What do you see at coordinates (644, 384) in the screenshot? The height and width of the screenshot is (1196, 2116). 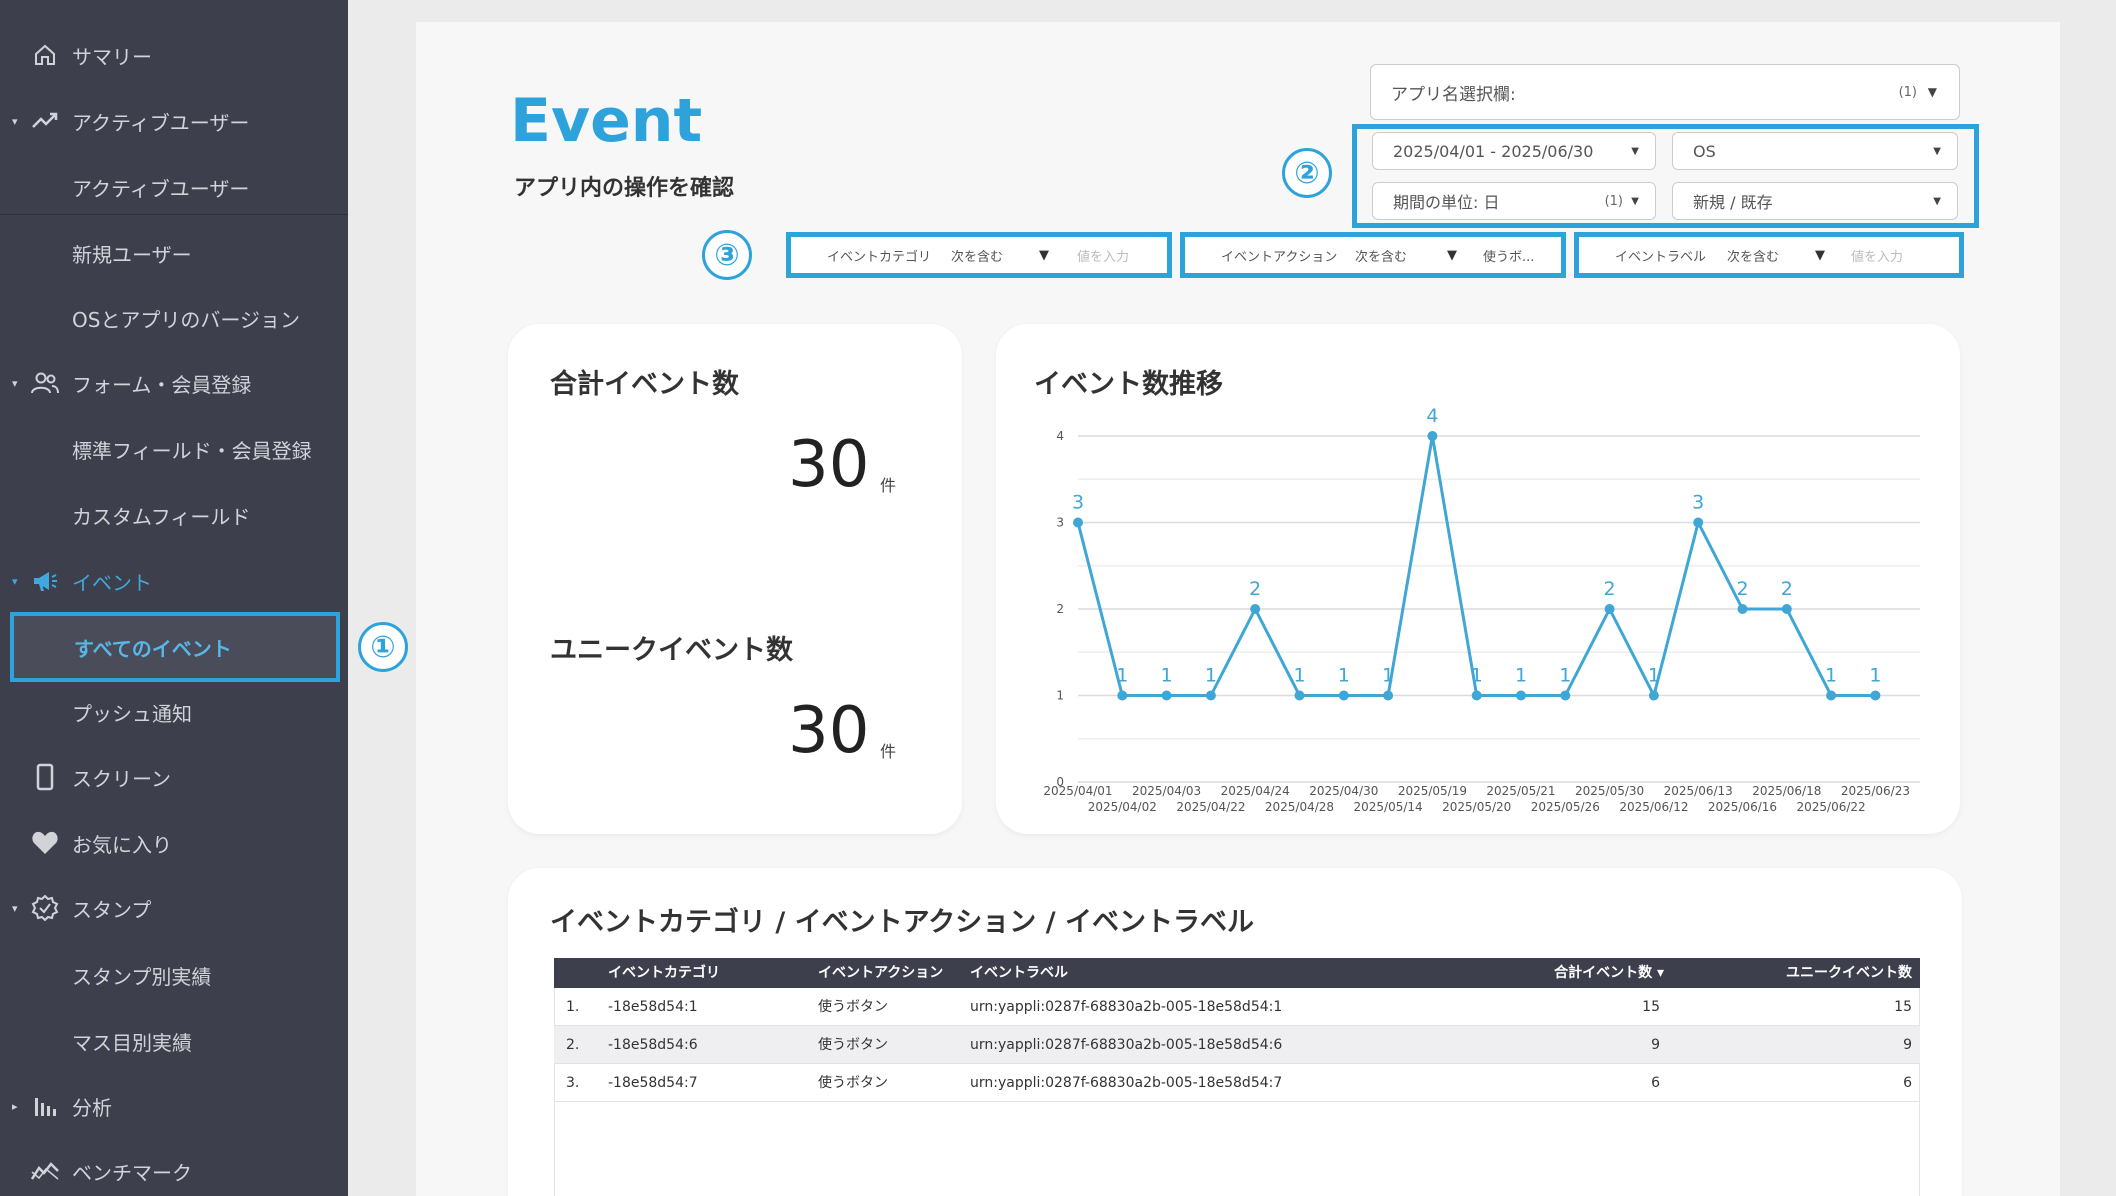 I see `total-events-title: 合計イベント数` at bounding box center [644, 384].